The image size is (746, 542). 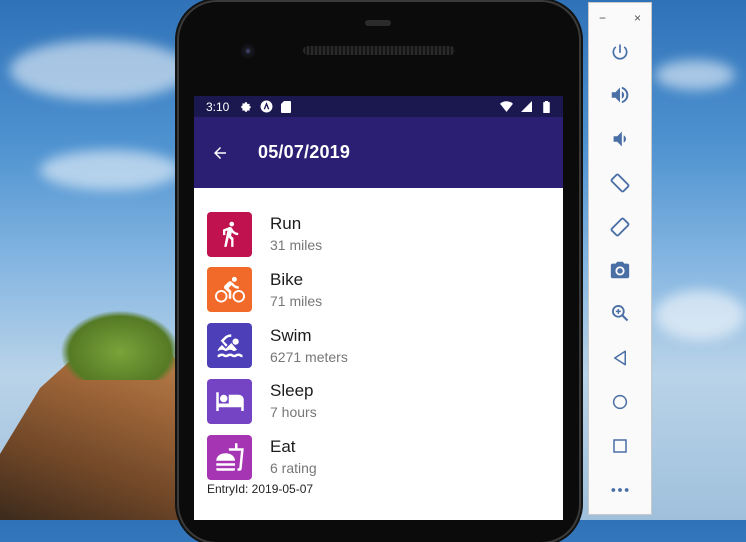 What do you see at coordinates (296, 245) in the screenshot?
I see `item-subtitle: 31 miles` at bounding box center [296, 245].